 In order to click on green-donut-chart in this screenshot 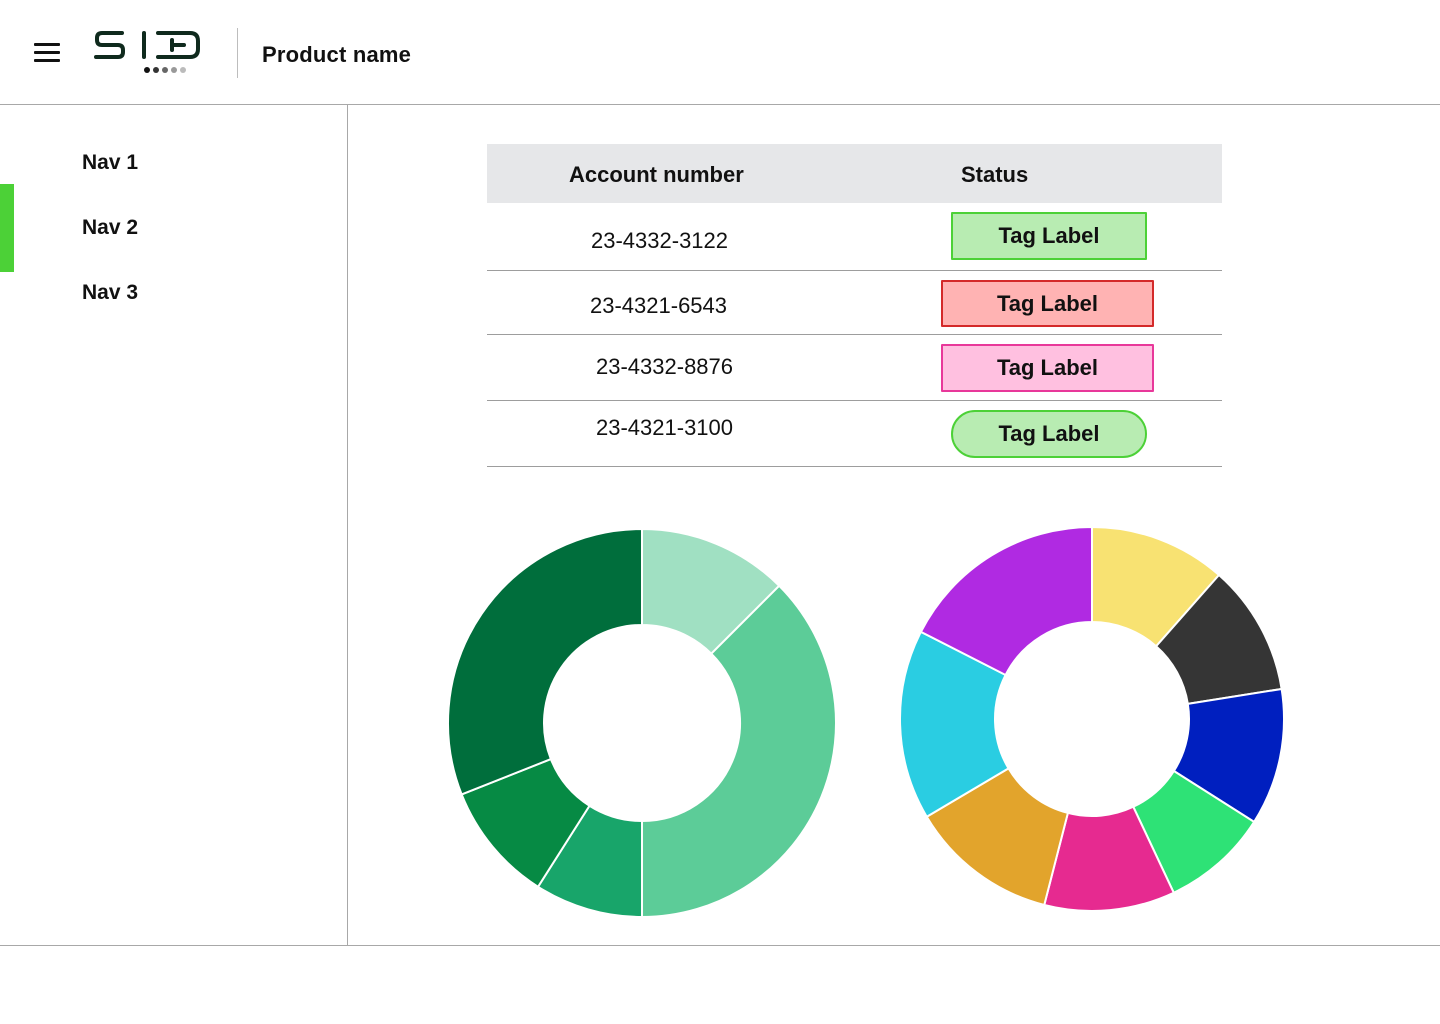, I will do `click(642, 723)`.